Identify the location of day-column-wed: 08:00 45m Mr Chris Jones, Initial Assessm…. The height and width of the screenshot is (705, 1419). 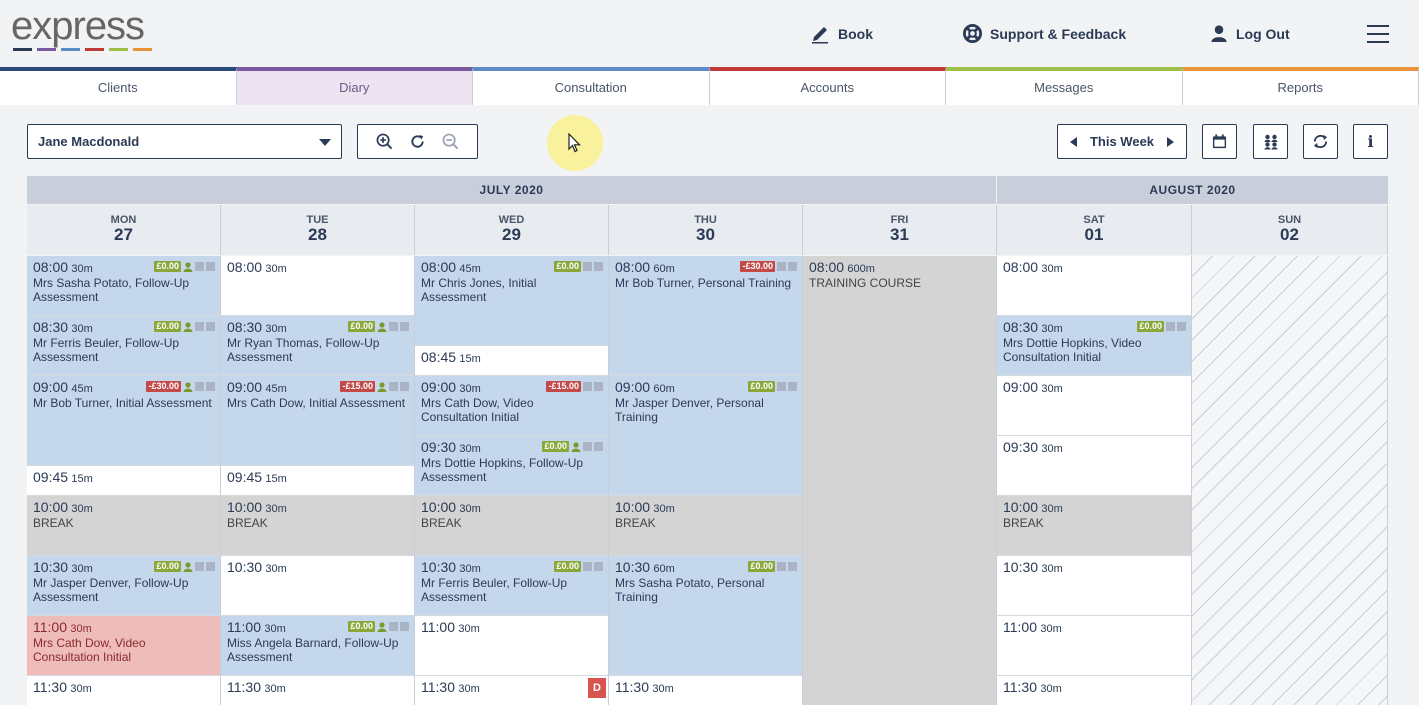
(512, 480).